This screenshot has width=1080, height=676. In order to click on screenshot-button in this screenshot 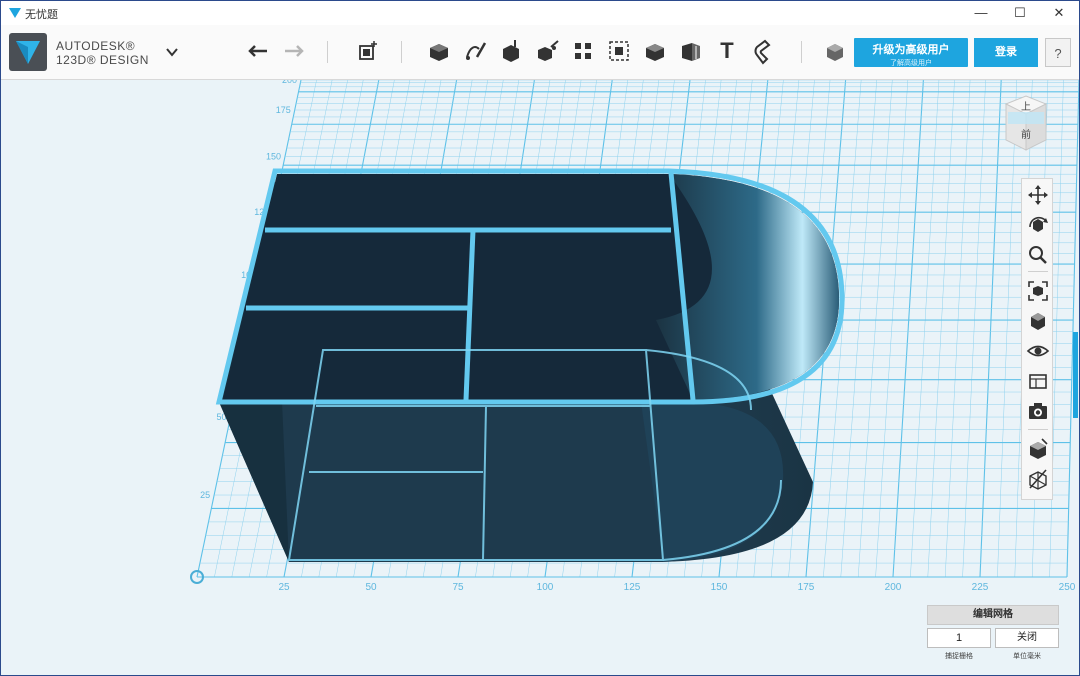, I will do `click(1038, 411)`.